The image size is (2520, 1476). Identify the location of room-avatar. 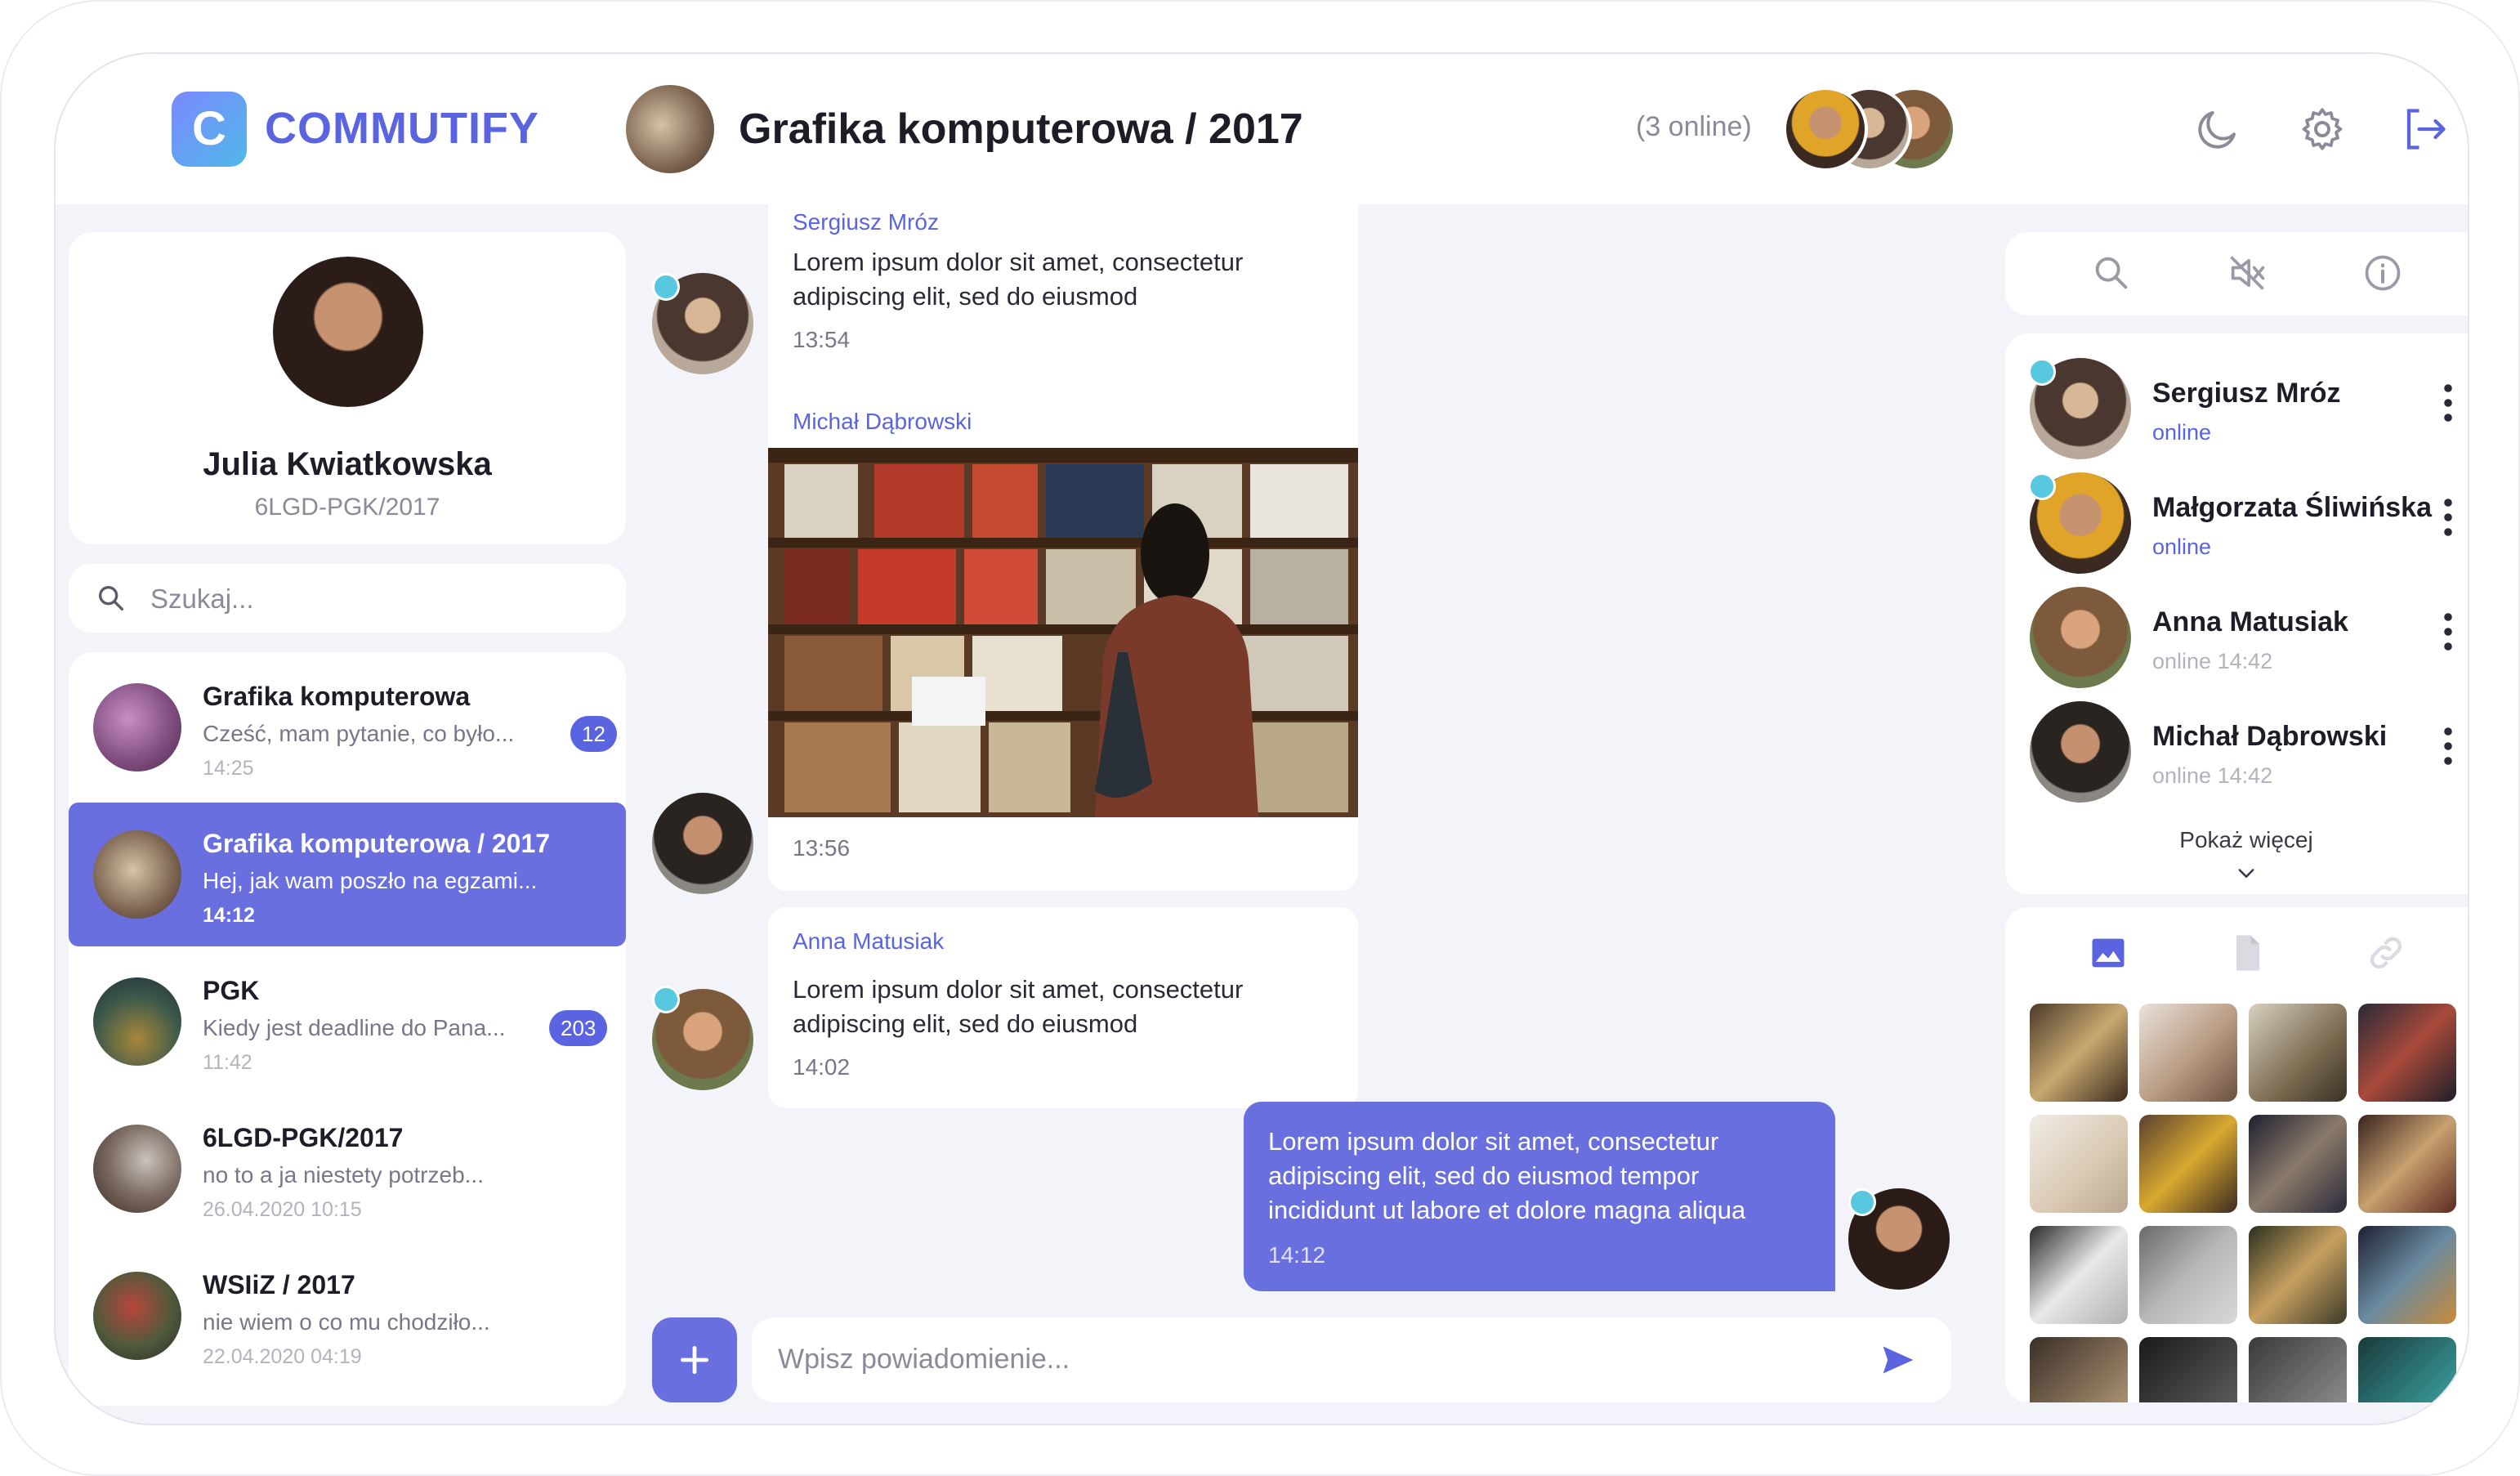
(670, 129).